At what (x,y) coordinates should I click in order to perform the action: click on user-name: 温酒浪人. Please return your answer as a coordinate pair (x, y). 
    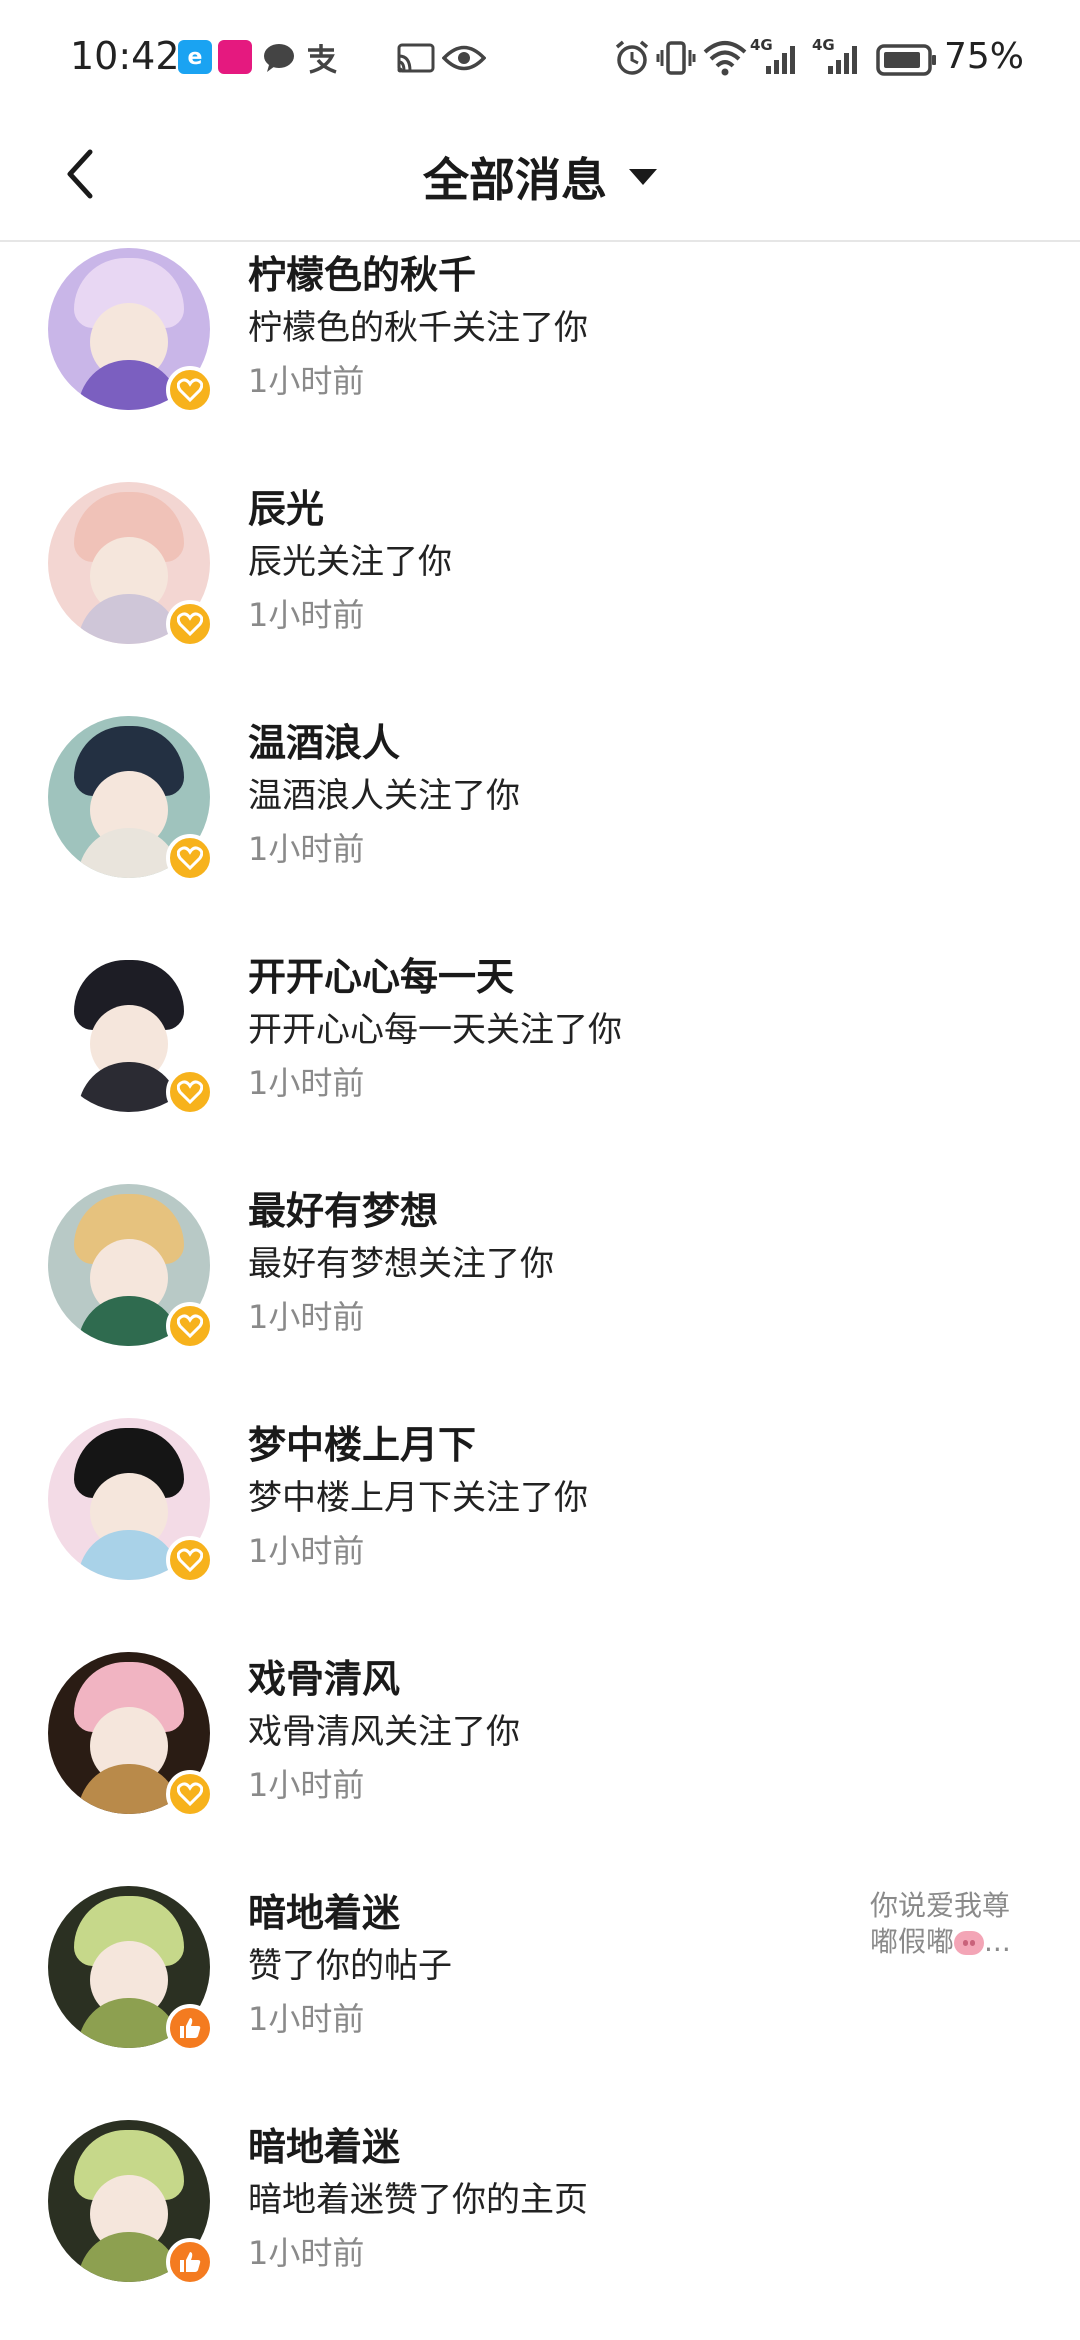
    Looking at the image, I should click on (324, 739).